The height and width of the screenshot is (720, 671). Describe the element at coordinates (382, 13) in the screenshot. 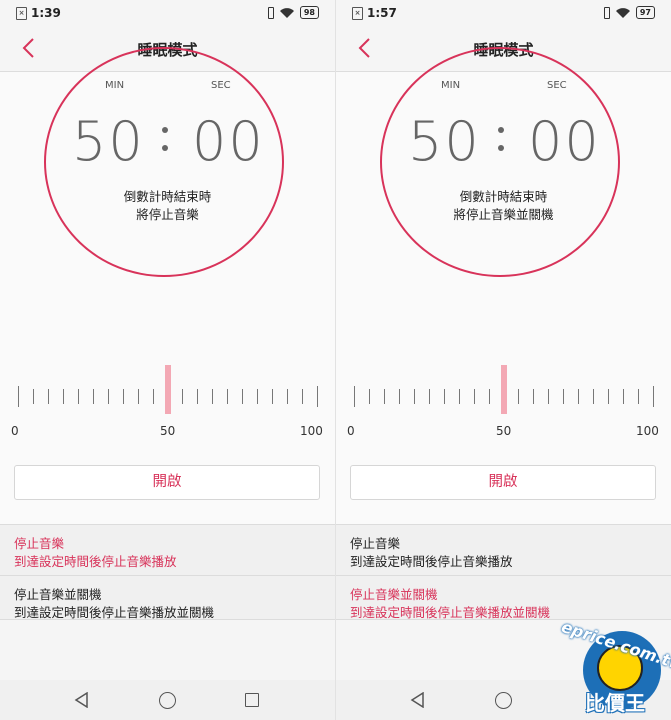

I see `status-time: 1:57` at that location.